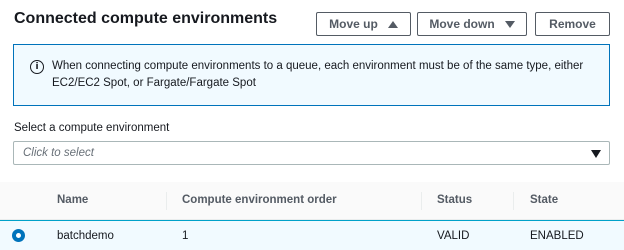 This screenshot has height=250, width=624. What do you see at coordinates (58, 153) in the screenshot?
I see `select-placeholder: Click to select` at bounding box center [58, 153].